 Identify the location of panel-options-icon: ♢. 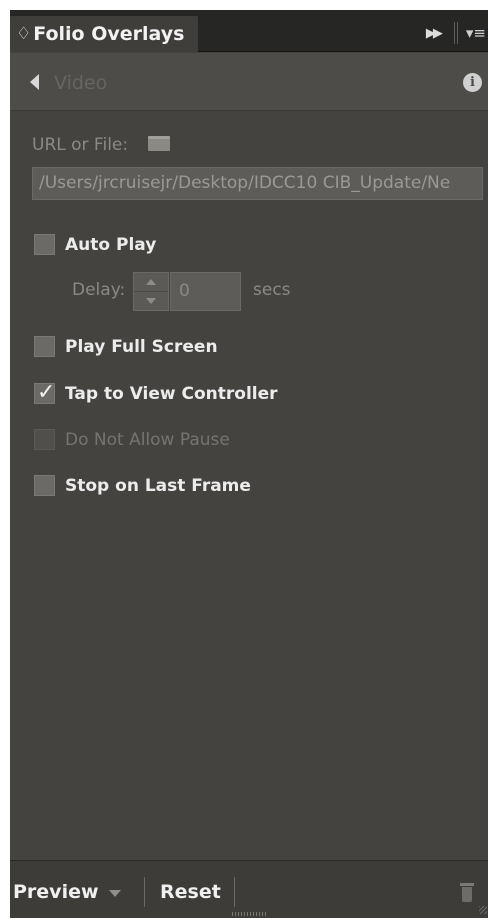
(23, 34).